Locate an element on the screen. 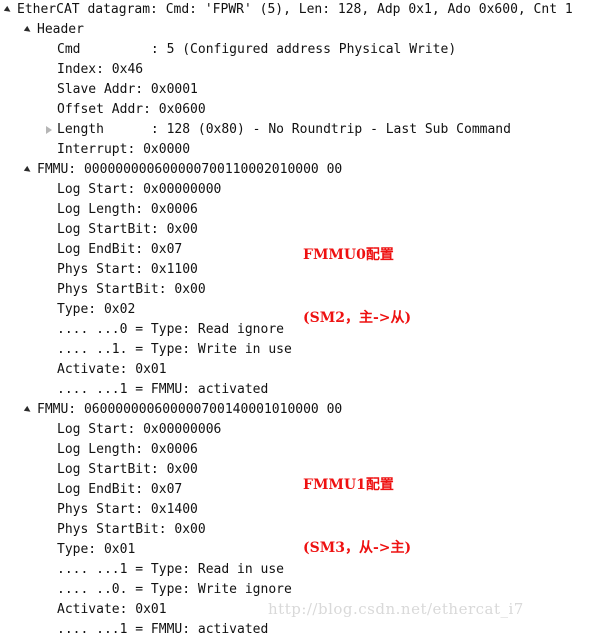  tree-row: Log Start: 0x00000006 is located at coordinates (300, 430).